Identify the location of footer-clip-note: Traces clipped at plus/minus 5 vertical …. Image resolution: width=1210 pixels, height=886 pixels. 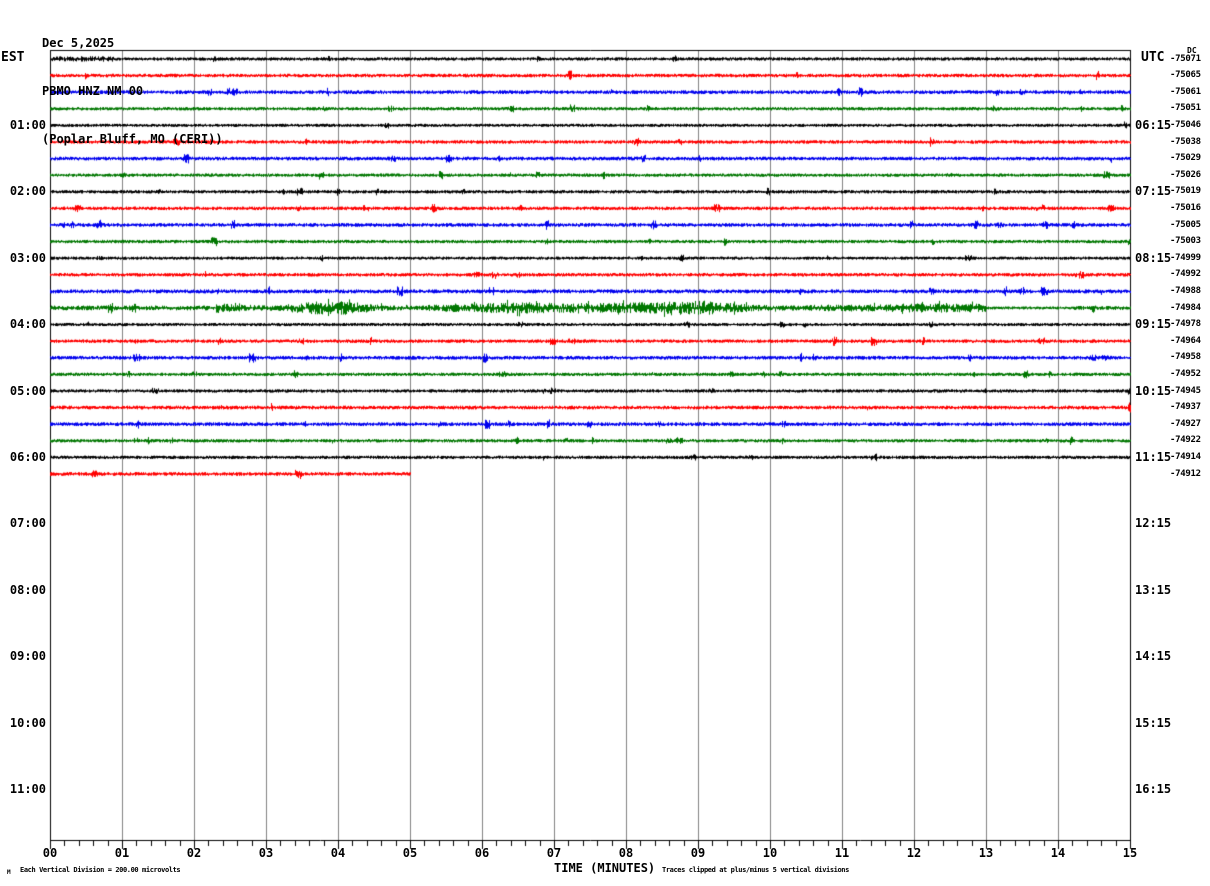
(755, 870).